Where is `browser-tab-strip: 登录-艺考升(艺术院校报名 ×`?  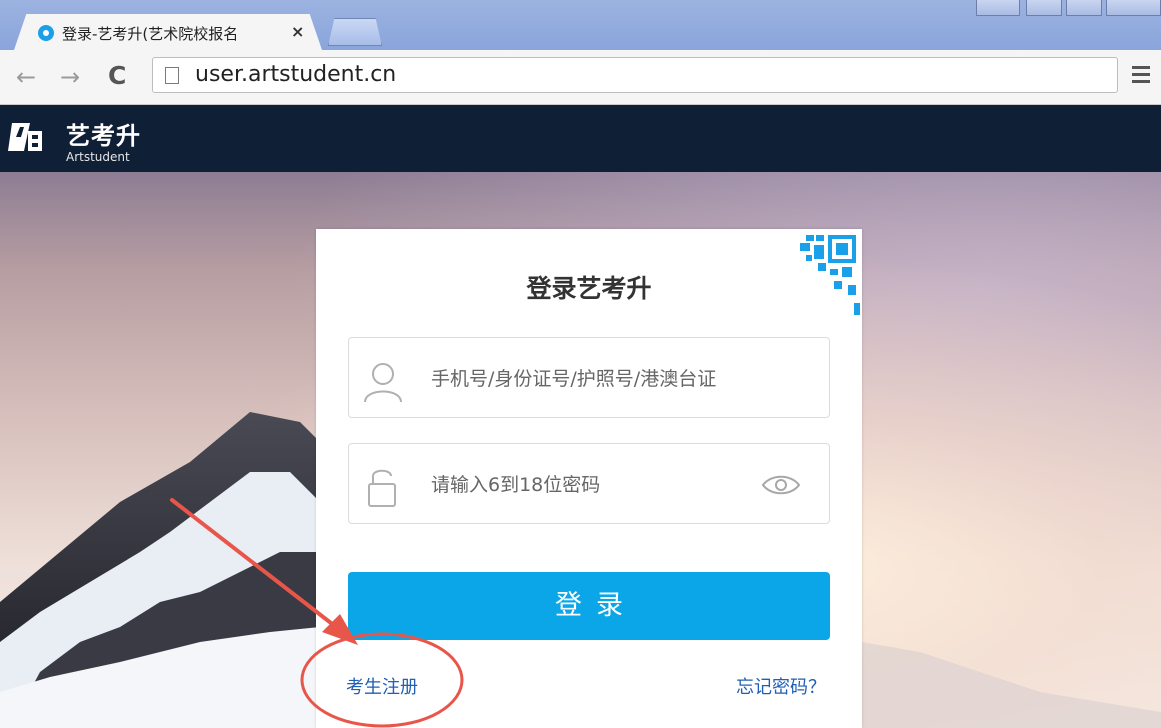
browser-tab-strip: 登录-艺考升(艺术院校报名 × is located at coordinates (580, 25).